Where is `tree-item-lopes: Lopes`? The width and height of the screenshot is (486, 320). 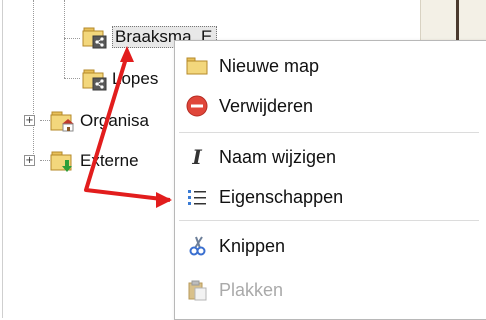
tree-item-lopes: Lopes is located at coordinates (120, 79).